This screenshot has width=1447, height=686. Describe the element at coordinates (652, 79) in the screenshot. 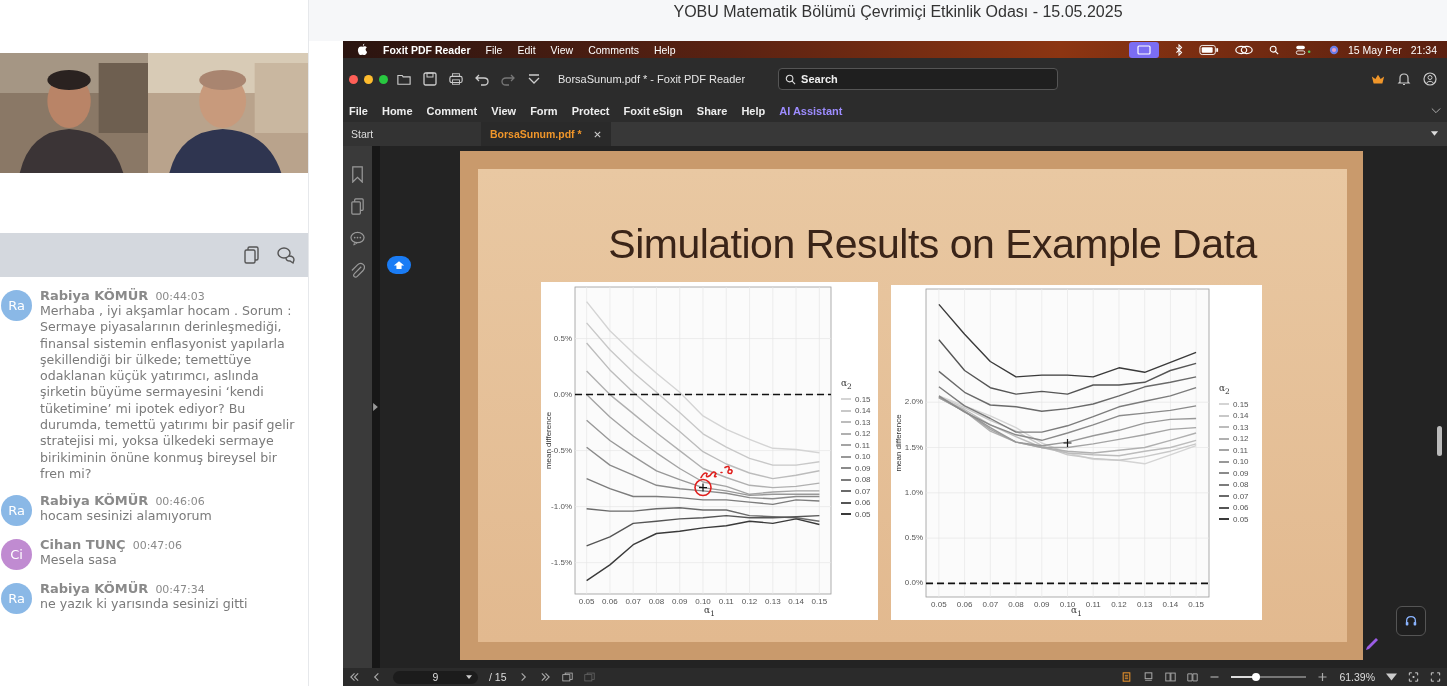

I see `window-title: BorsaSunum.pdf * - Foxit PDF Reader` at that location.